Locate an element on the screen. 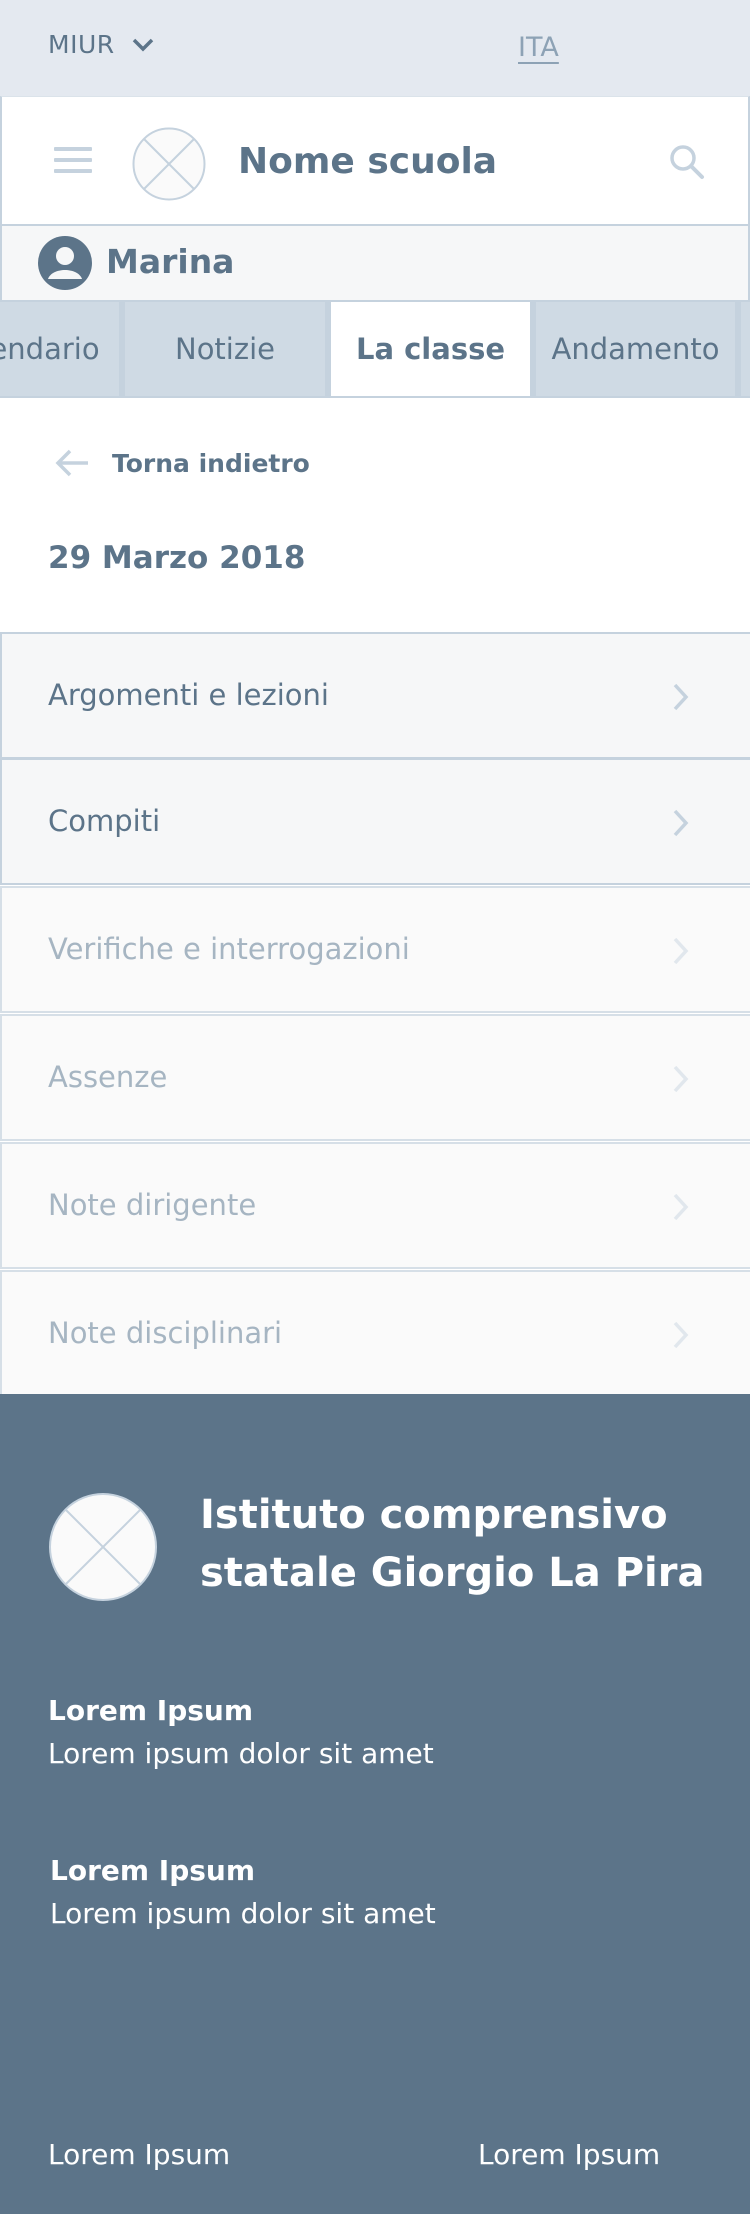 The width and height of the screenshot is (750, 2214). list-item-label: Assenze is located at coordinates (108, 1077).